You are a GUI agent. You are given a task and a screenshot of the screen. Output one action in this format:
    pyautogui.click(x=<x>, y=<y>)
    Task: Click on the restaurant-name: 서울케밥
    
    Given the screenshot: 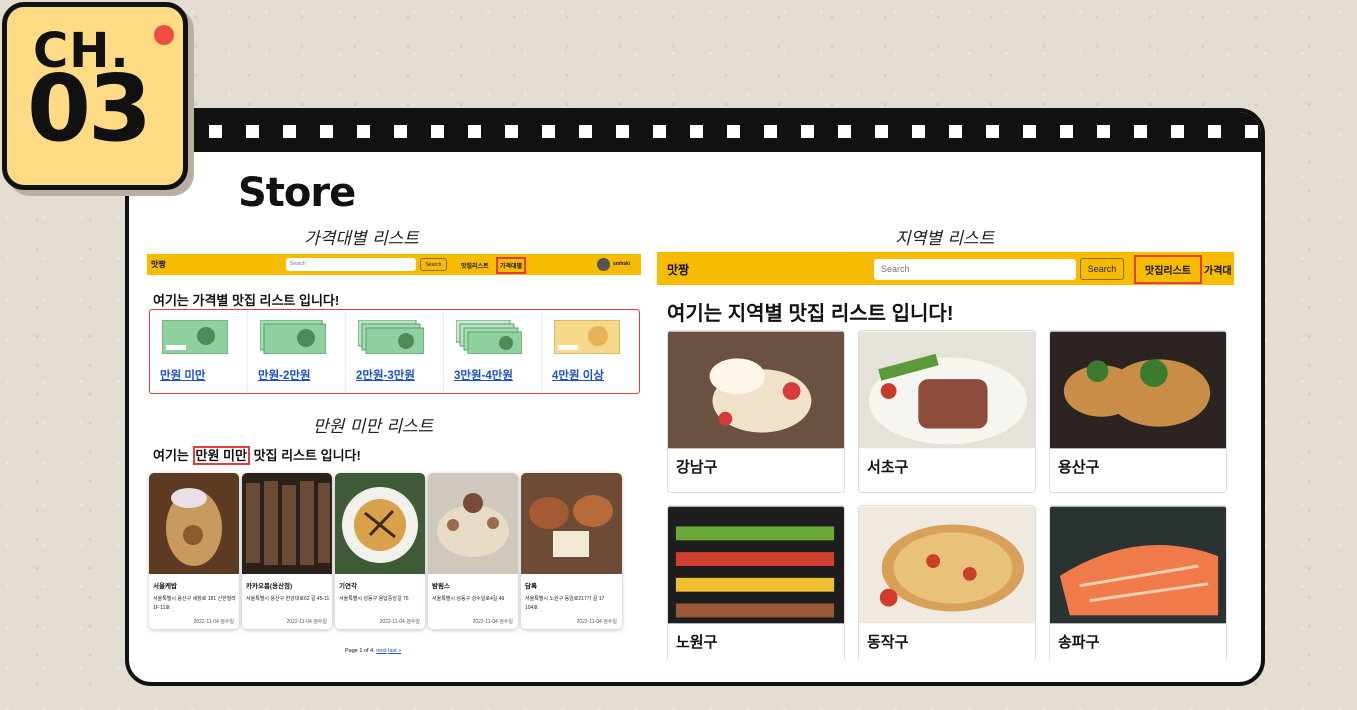 What is the action you would take?
    pyautogui.click(x=165, y=586)
    